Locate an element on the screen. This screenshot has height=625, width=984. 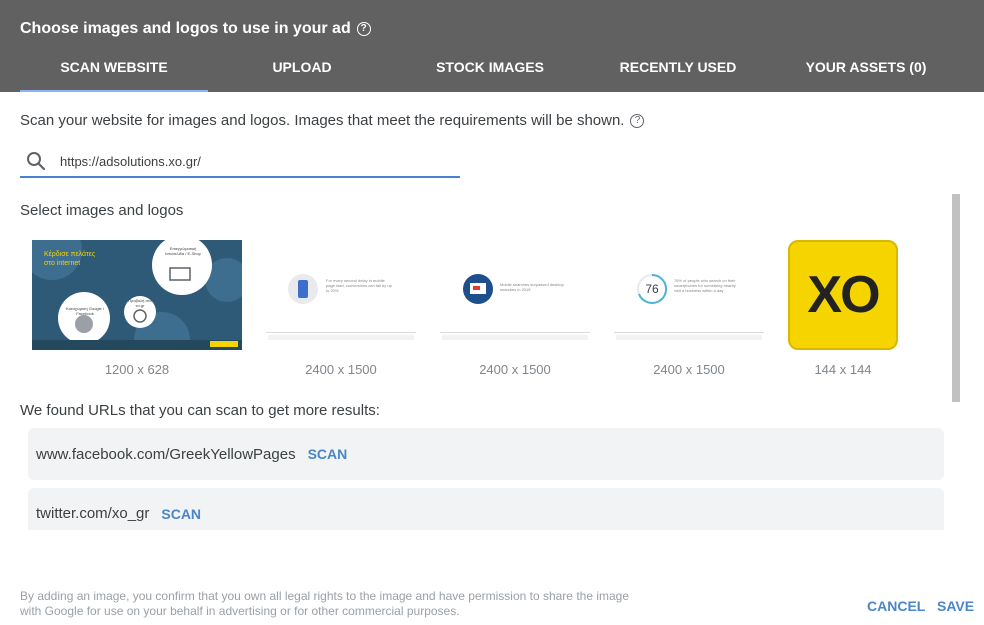
image-dimensions: 1200 x 628 is located at coordinates (137, 369).